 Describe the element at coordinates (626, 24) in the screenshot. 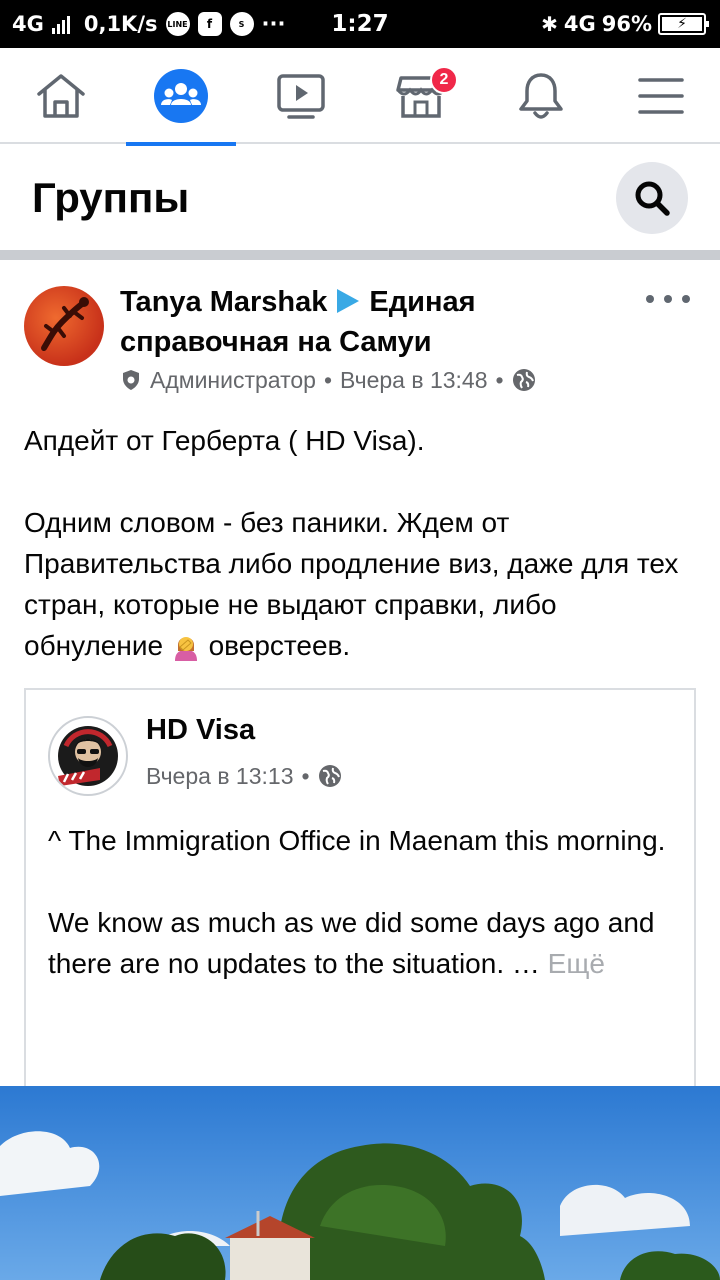

I see `battery-percent: 96%` at that location.